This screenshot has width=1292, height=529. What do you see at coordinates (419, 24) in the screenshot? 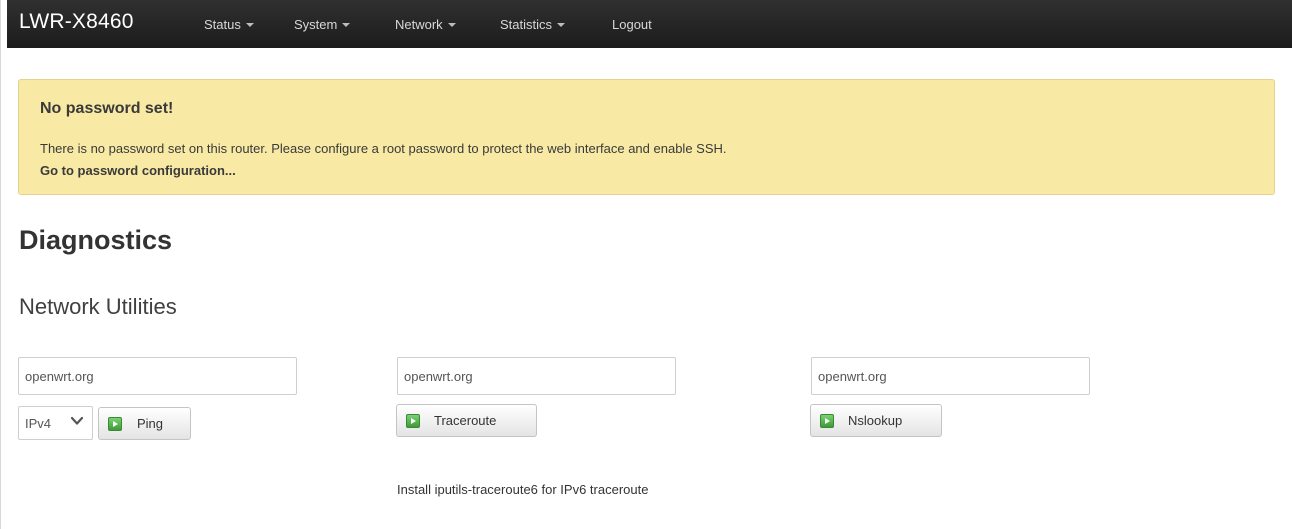
I see `nav-item-label: Network` at bounding box center [419, 24].